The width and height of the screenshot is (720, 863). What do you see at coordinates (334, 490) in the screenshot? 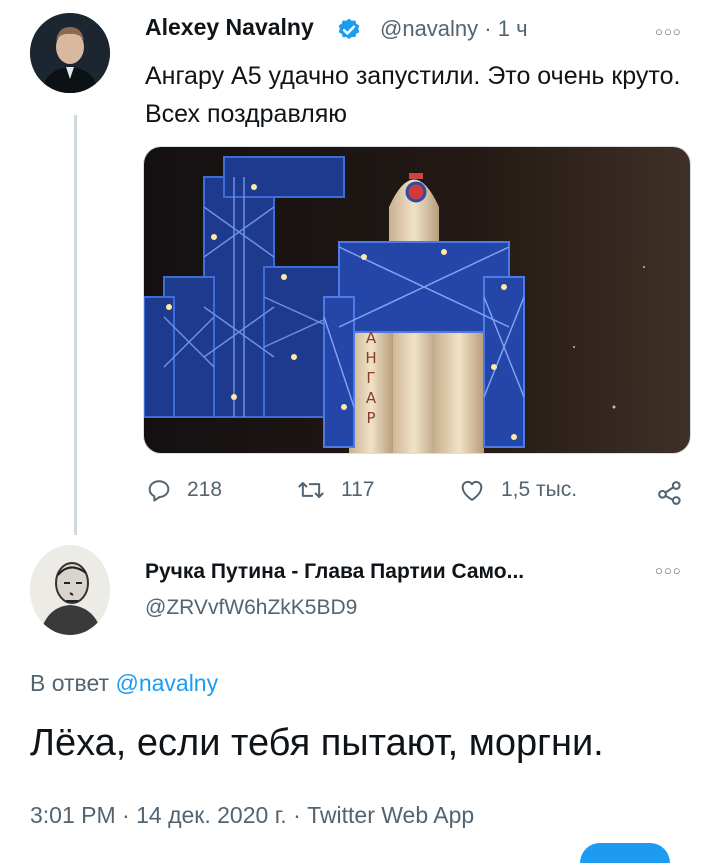
I see `retweet-action: 117` at bounding box center [334, 490].